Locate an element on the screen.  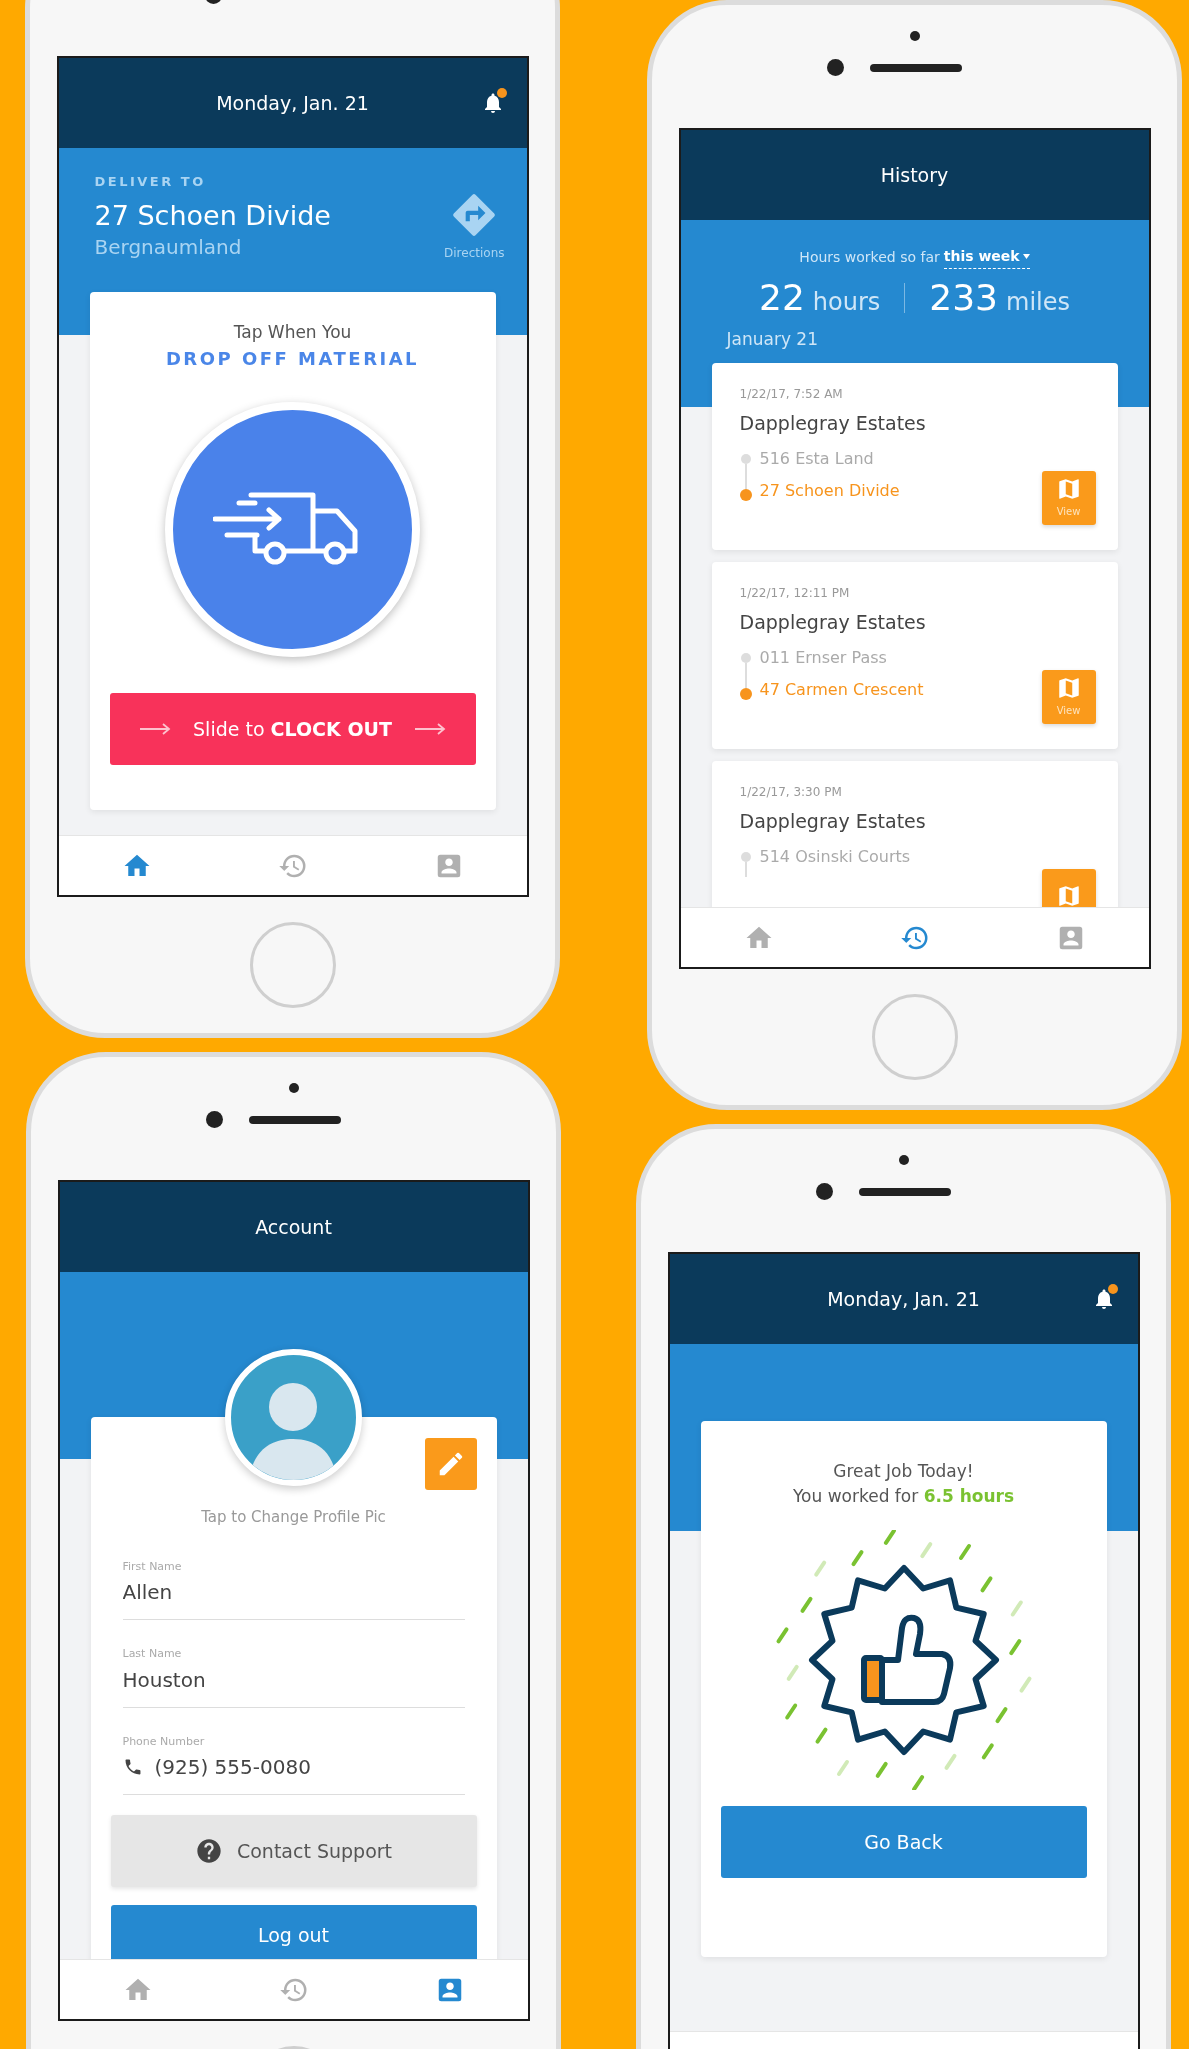
period-dropdown: this week is located at coordinates (986, 257).